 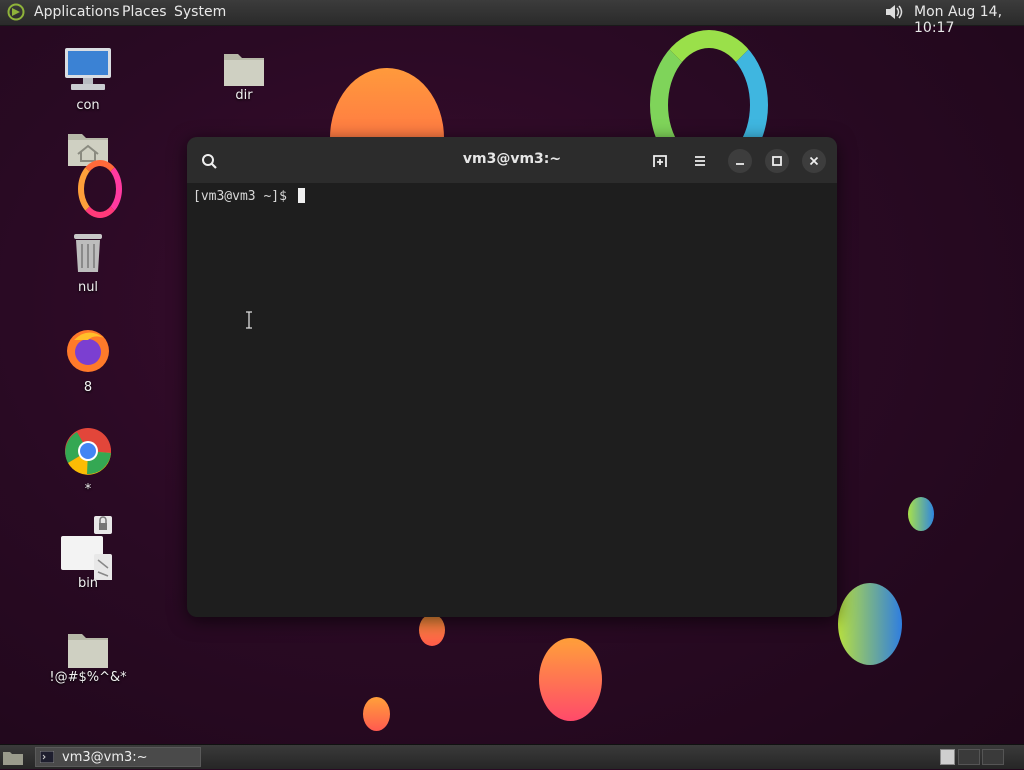 I want to click on desktop-icon-bin: bin, so click(x=88, y=553).